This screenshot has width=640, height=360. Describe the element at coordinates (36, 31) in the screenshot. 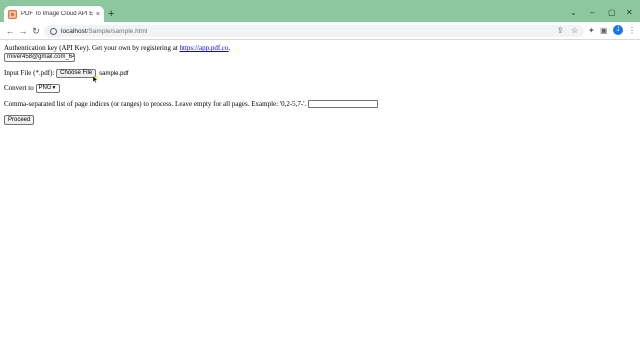

I see `reload-button: ↻` at that location.